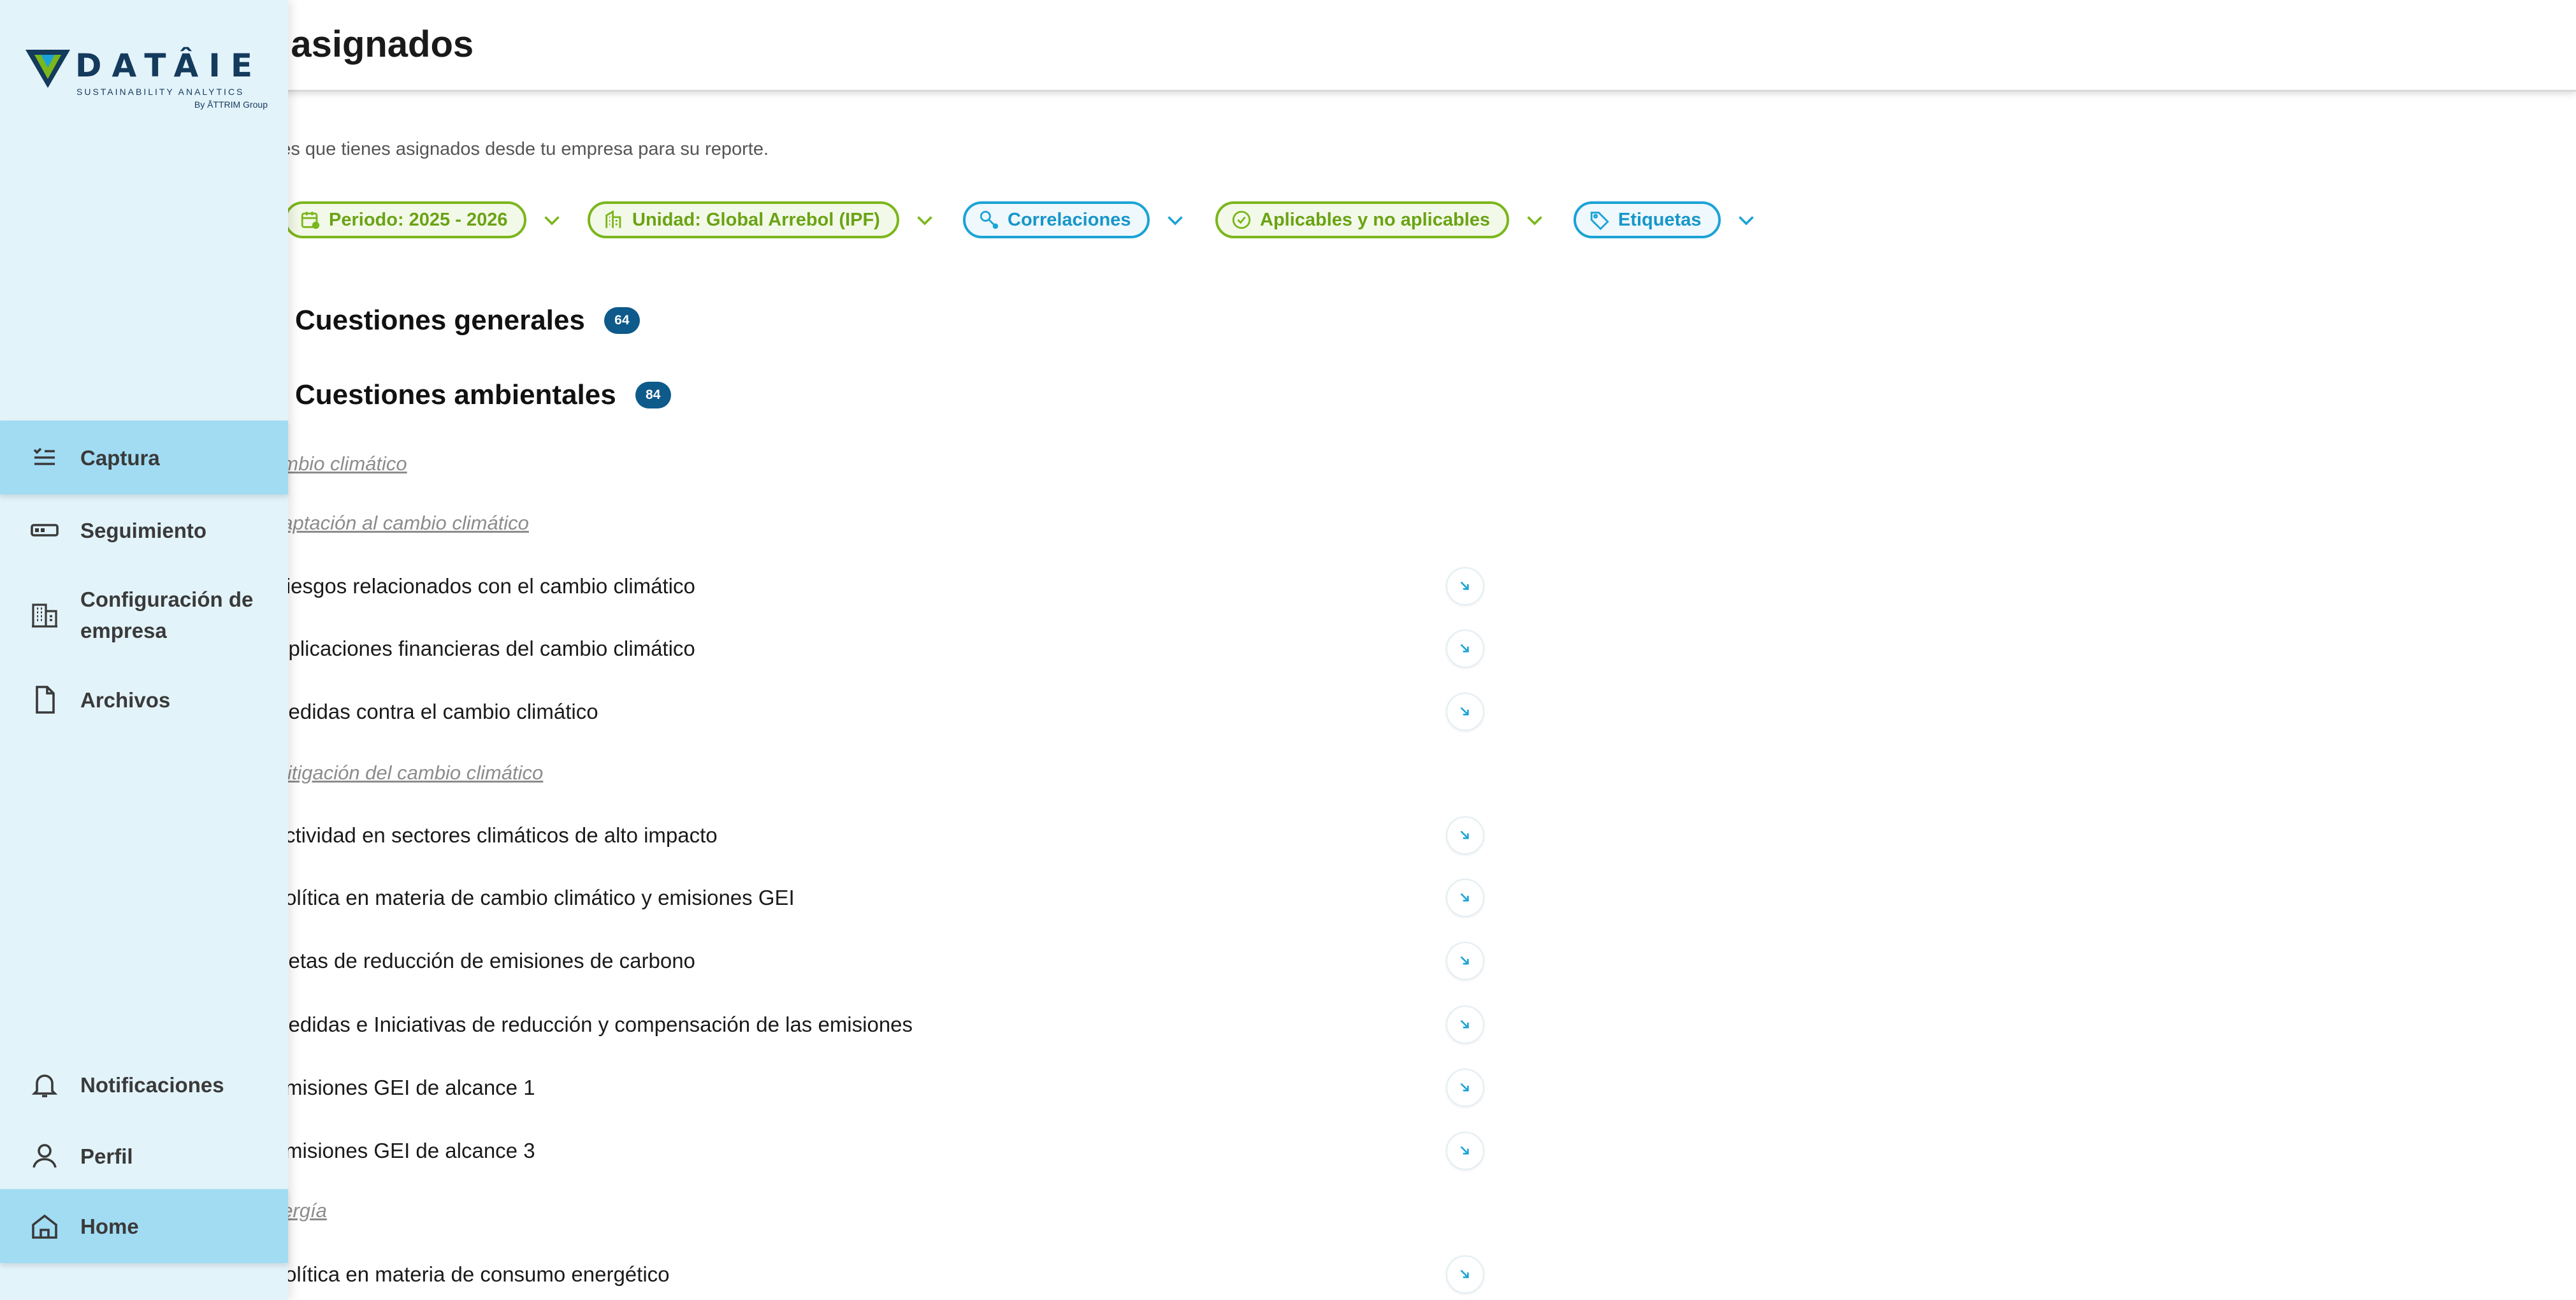  I want to click on calendar-icon, so click(310, 220).